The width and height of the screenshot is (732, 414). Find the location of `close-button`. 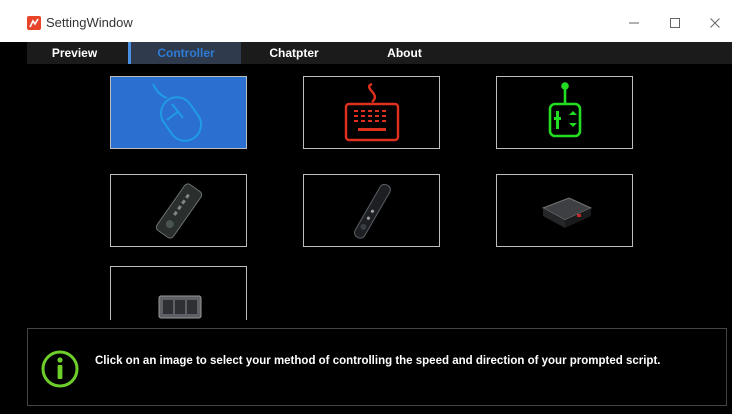

close-button is located at coordinates (715, 23).